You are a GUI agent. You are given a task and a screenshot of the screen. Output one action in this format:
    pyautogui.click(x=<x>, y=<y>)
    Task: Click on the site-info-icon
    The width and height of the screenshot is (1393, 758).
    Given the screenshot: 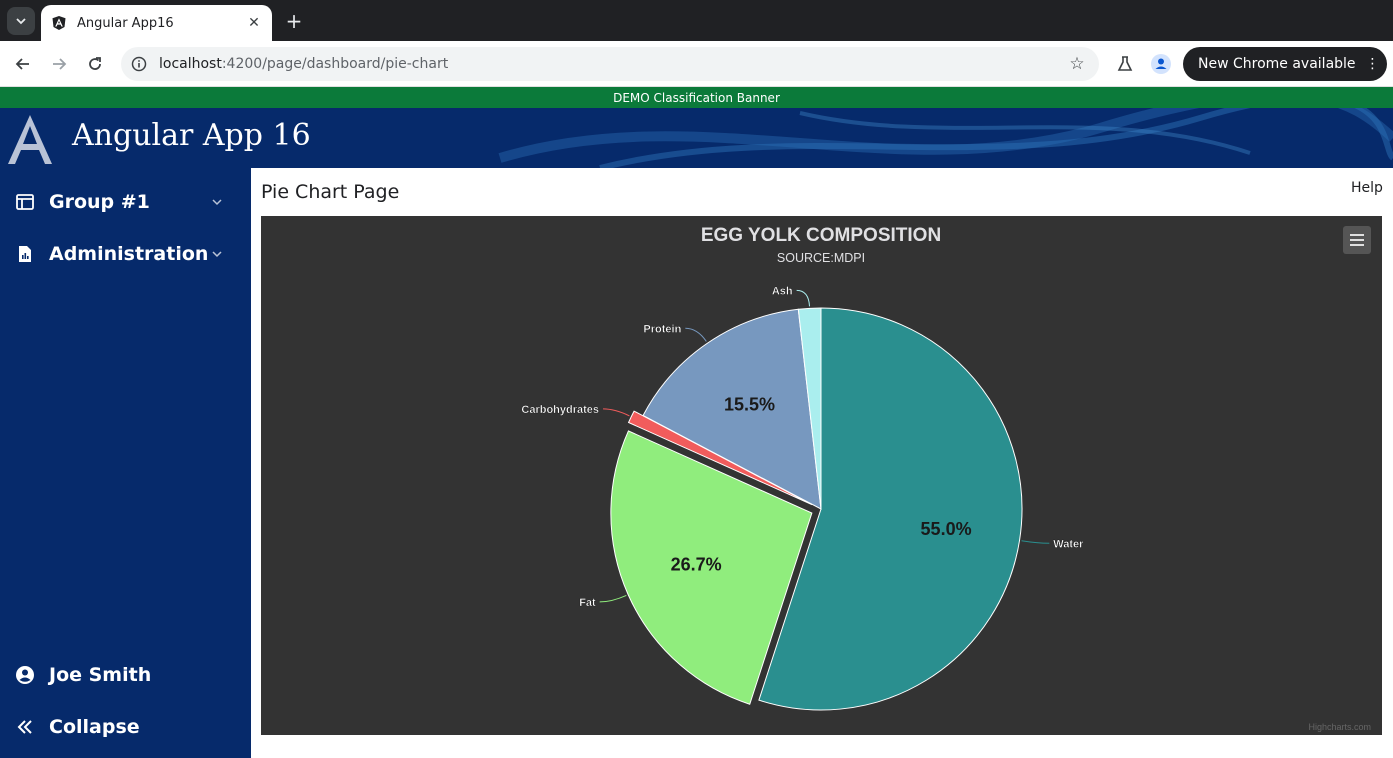 What is the action you would take?
    pyautogui.click(x=139, y=64)
    